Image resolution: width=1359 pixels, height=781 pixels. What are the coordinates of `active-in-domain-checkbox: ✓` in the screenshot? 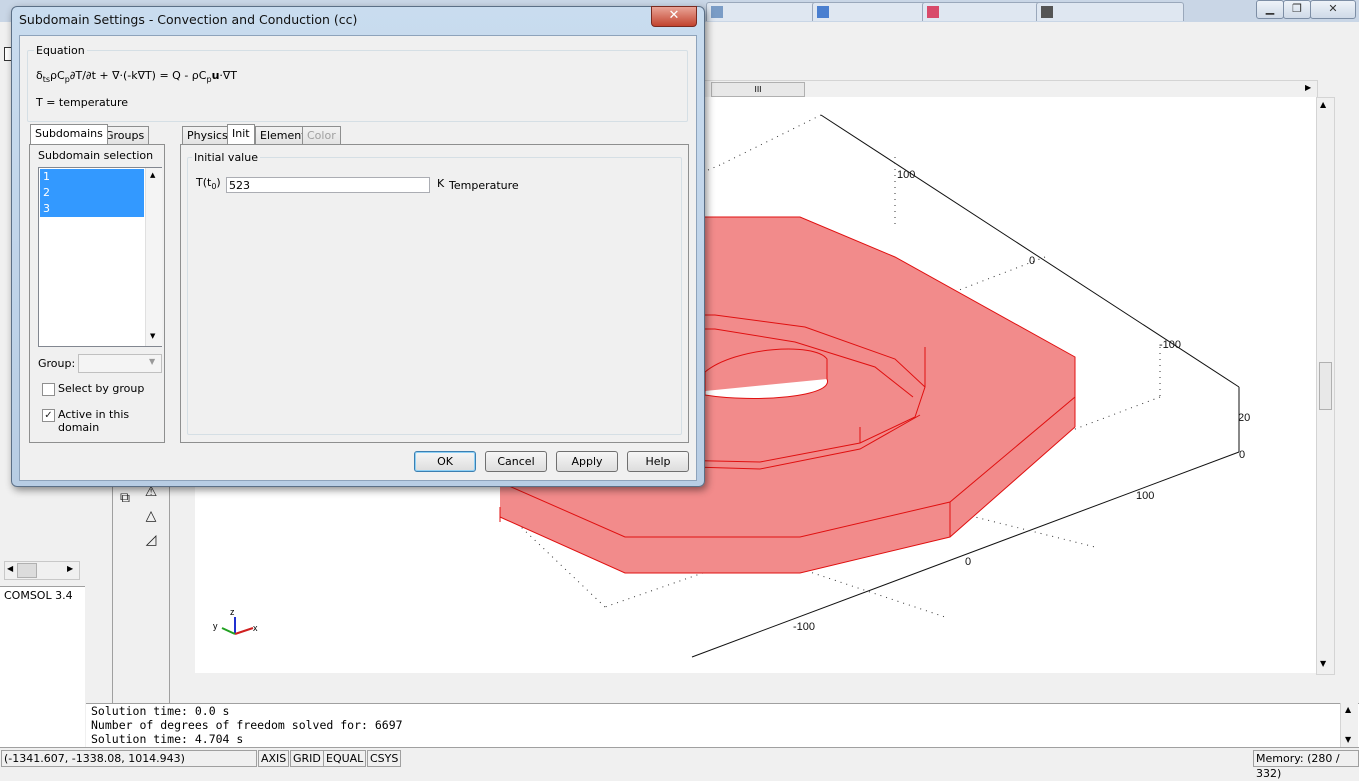 It's located at (48, 415).